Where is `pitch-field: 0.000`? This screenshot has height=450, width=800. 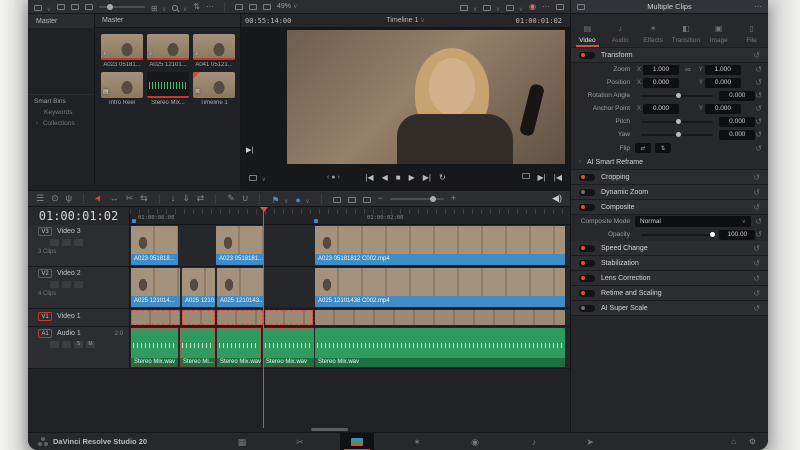 pitch-field: 0.000 is located at coordinates (737, 121).